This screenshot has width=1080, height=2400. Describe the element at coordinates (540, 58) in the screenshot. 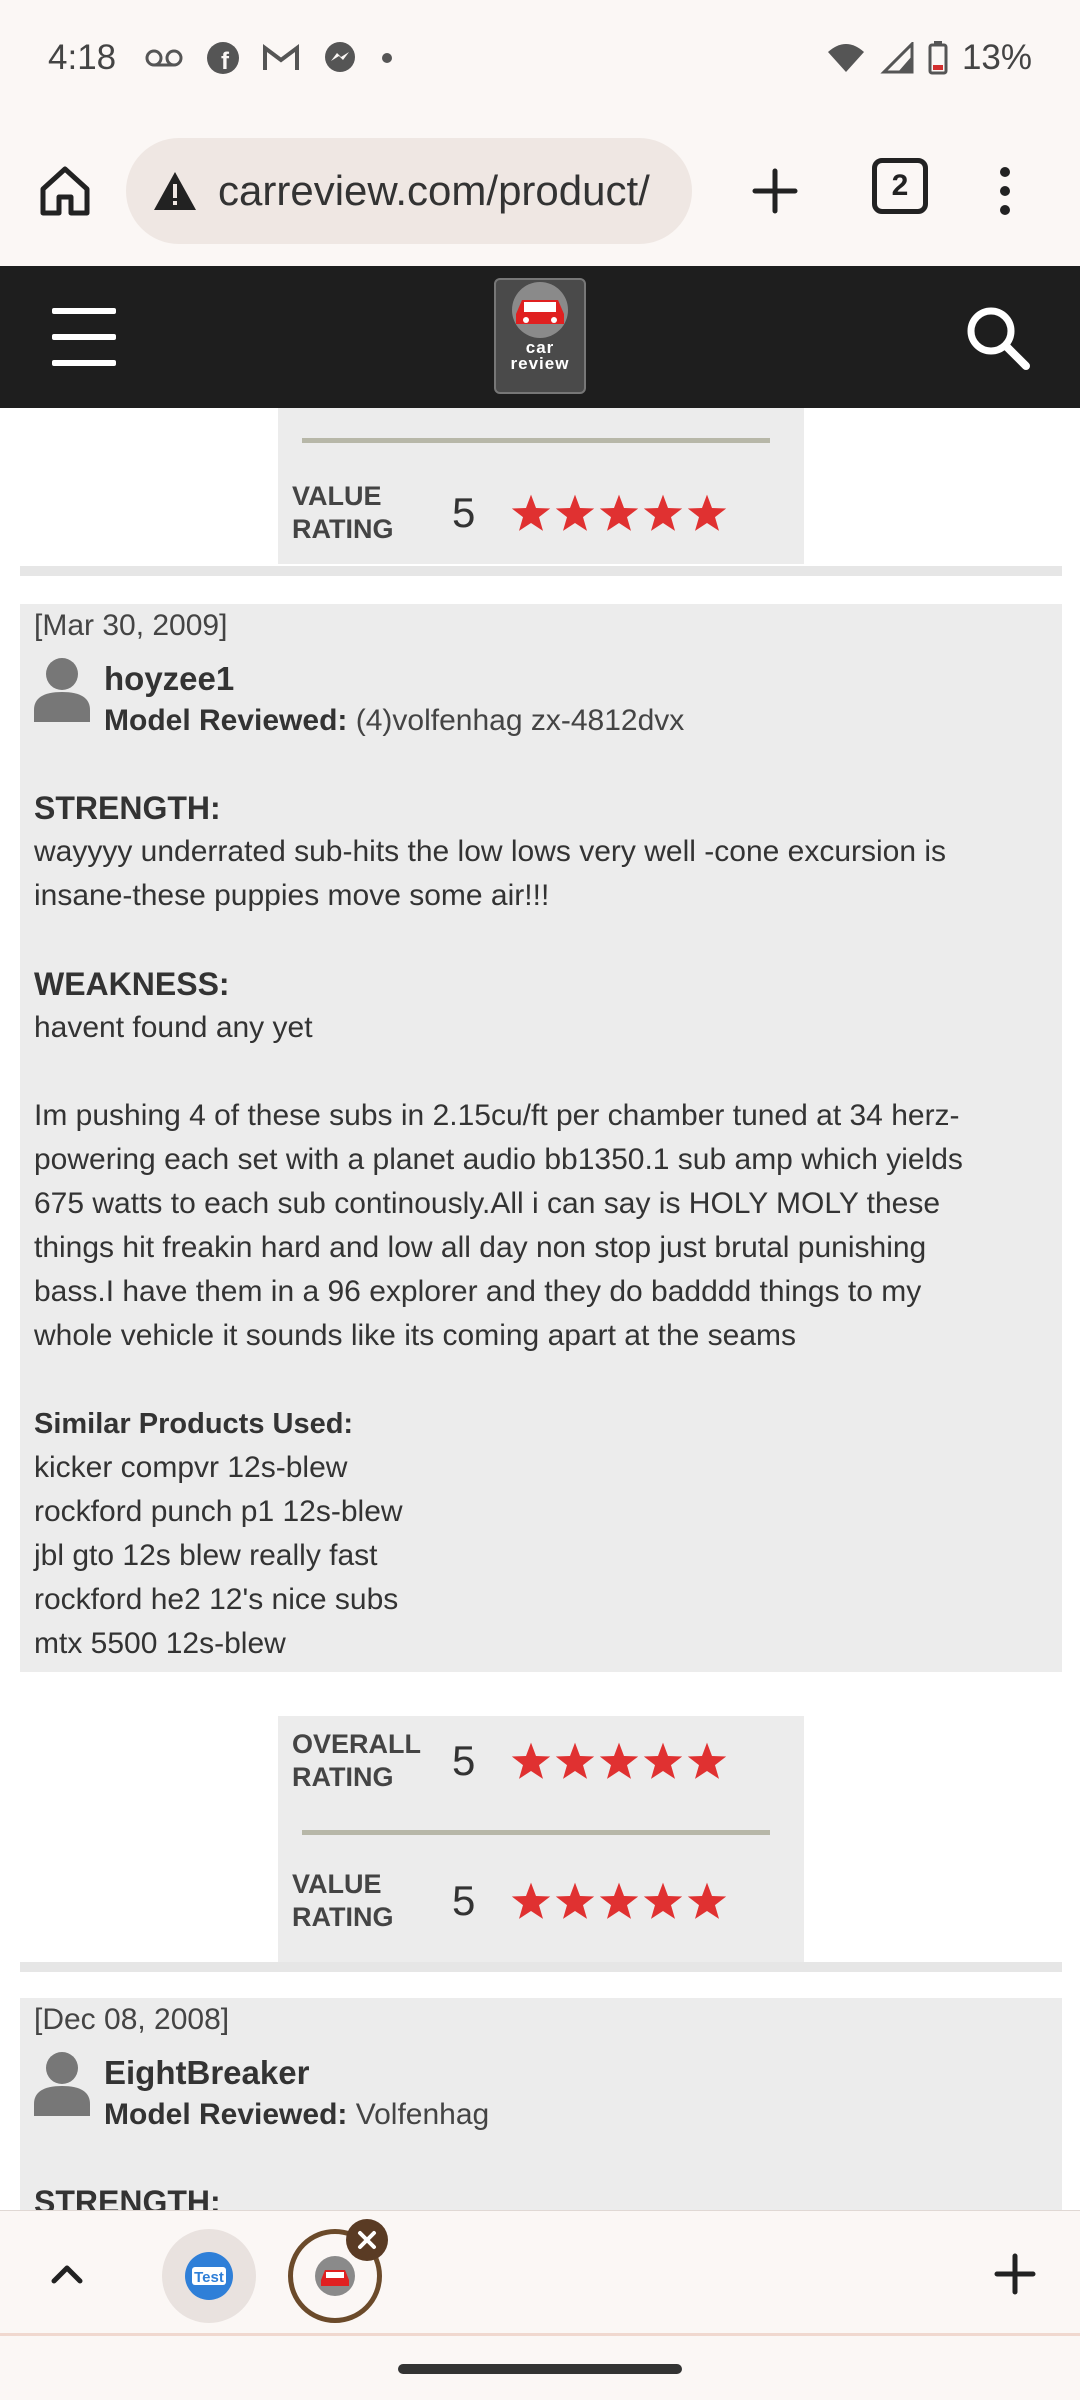

I see `status-bar: 4:18 f 13%` at that location.